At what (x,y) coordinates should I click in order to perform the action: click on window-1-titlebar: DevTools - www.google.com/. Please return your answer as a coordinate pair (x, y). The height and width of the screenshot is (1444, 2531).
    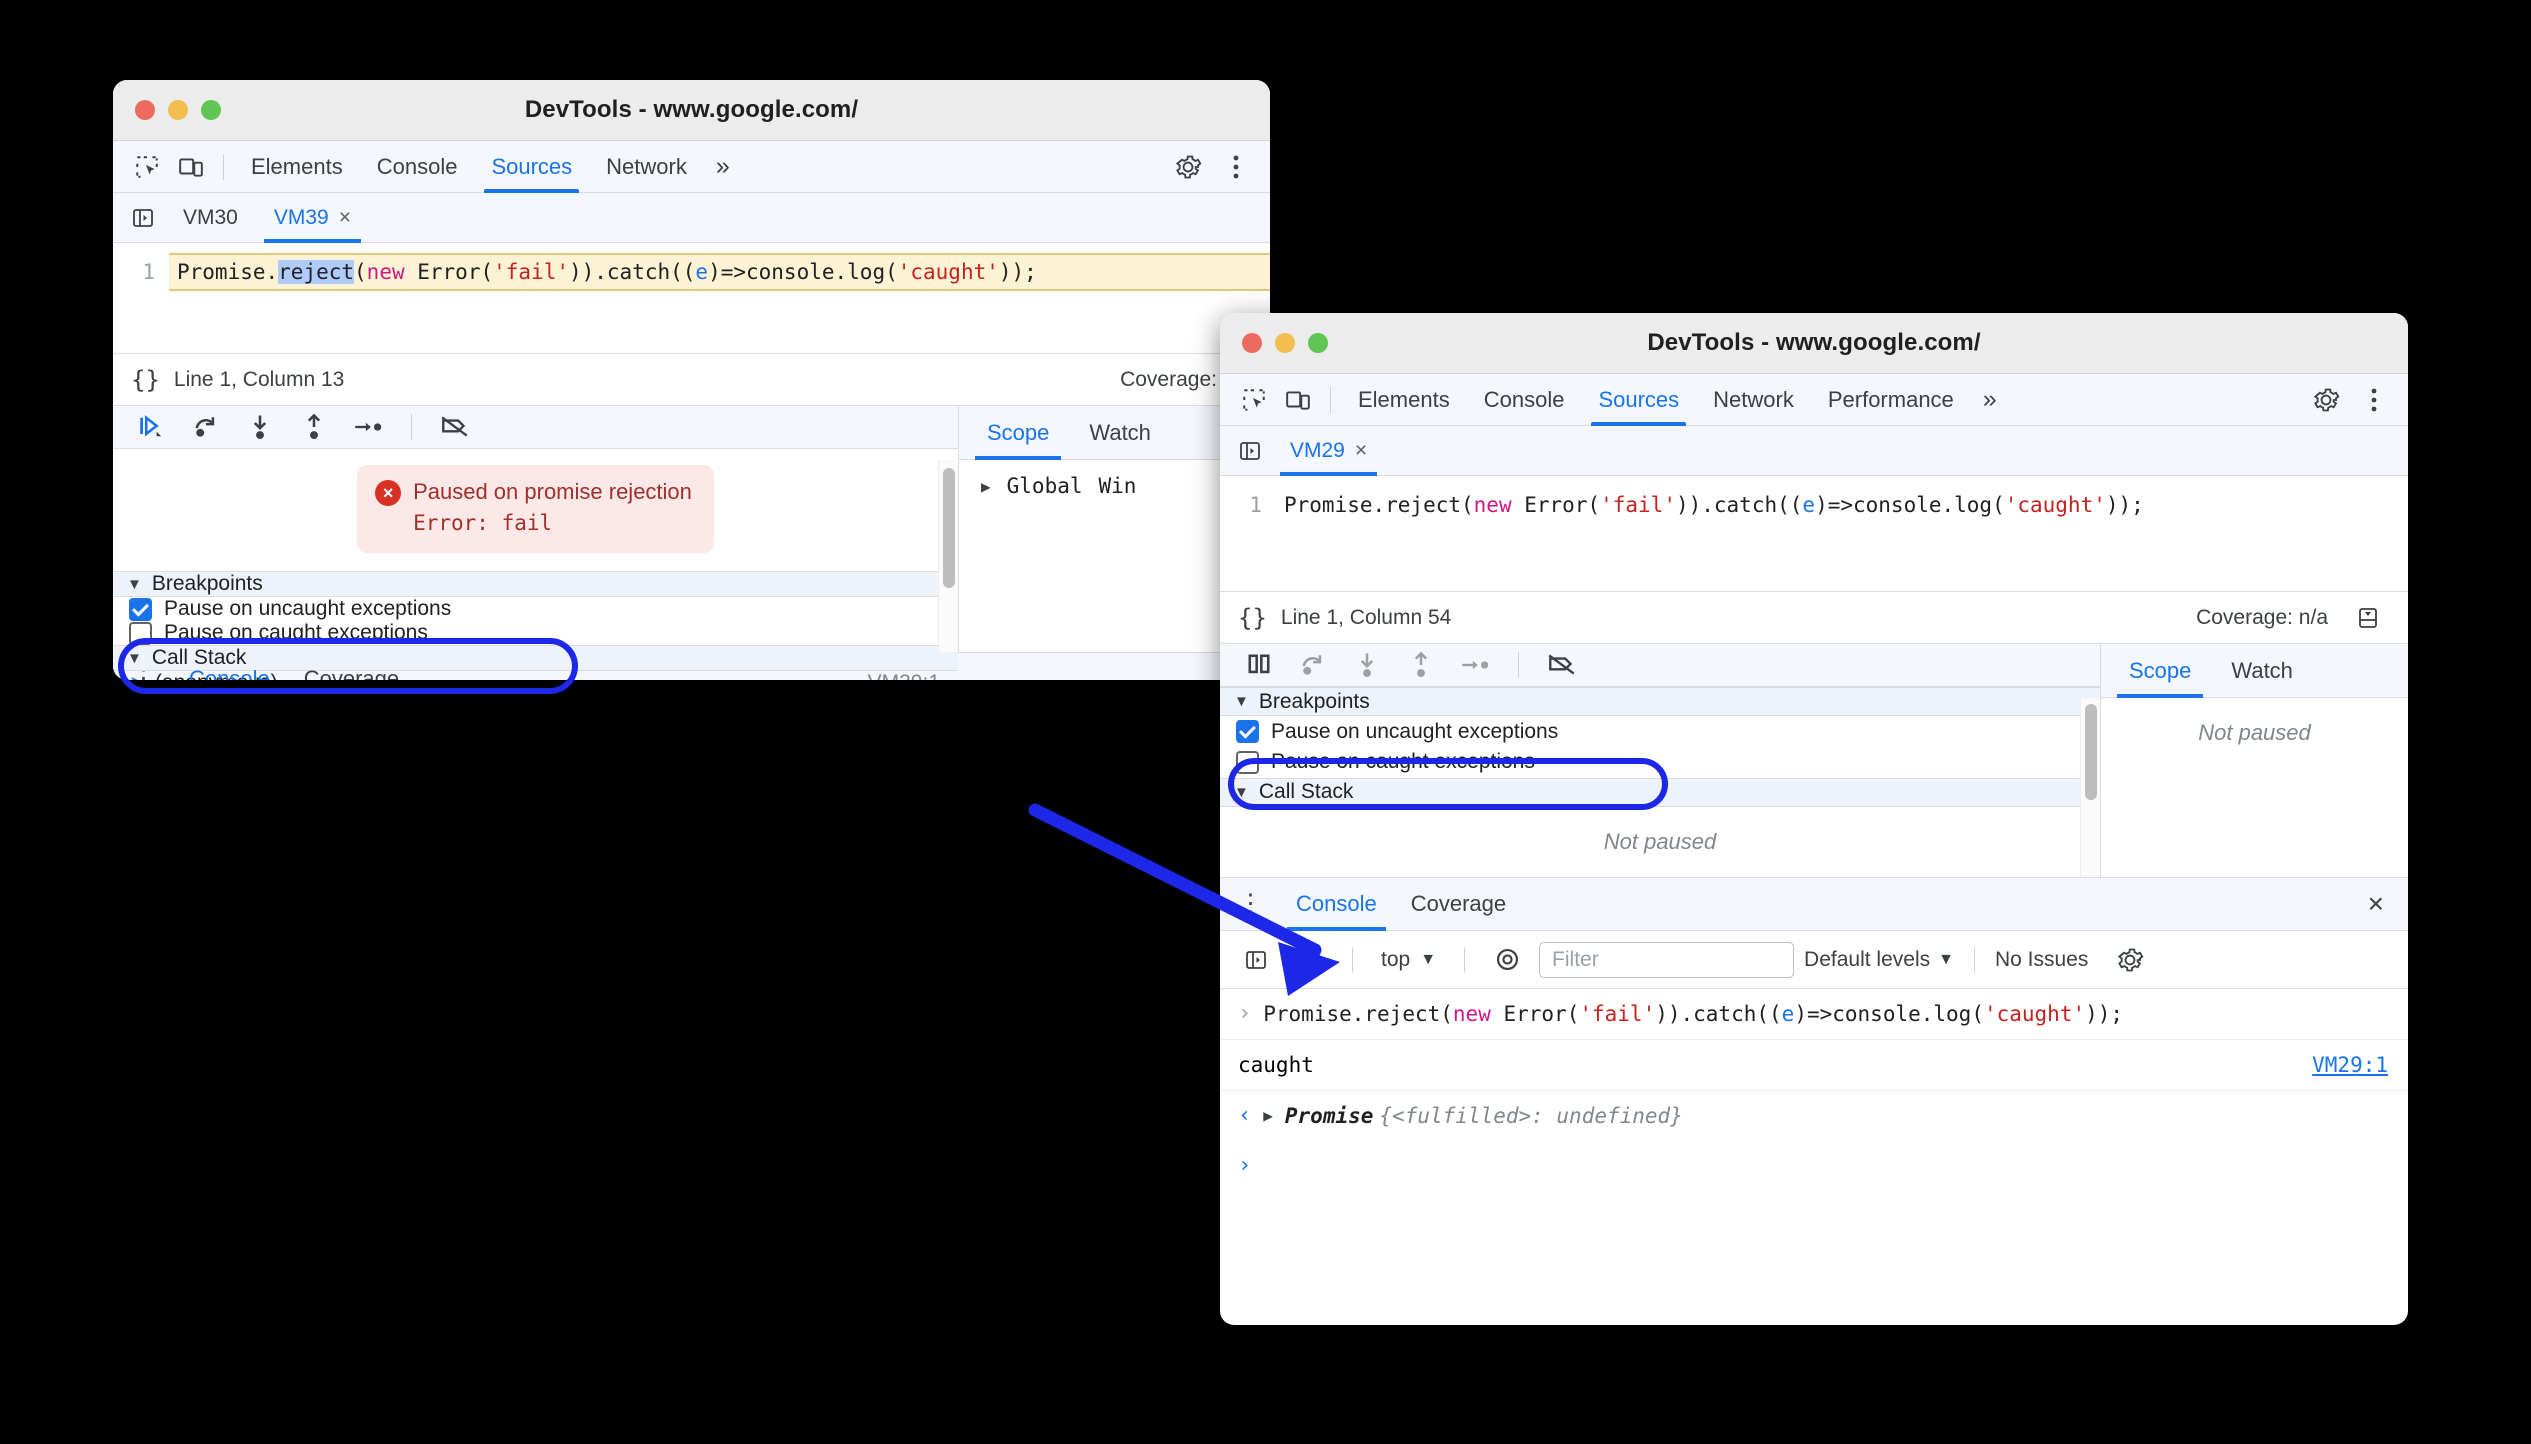
    Looking at the image, I should click on (691, 110).